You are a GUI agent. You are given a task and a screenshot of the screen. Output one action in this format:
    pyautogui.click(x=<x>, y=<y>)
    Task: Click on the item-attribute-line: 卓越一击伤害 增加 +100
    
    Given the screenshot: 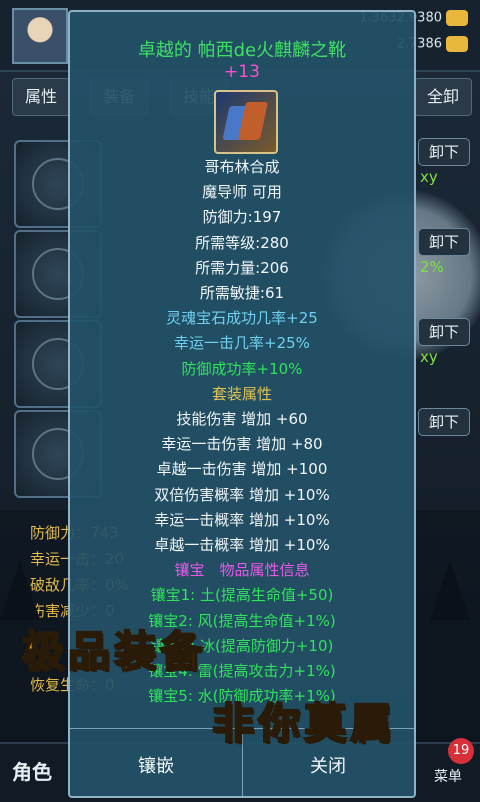 What is the action you would take?
    pyautogui.click(x=242, y=469)
    